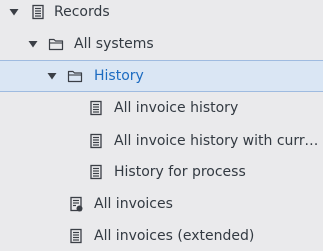 The width and height of the screenshot is (323, 251). Describe the element at coordinates (82, 12) in the screenshot. I see `tree-node-label: Records` at that location.